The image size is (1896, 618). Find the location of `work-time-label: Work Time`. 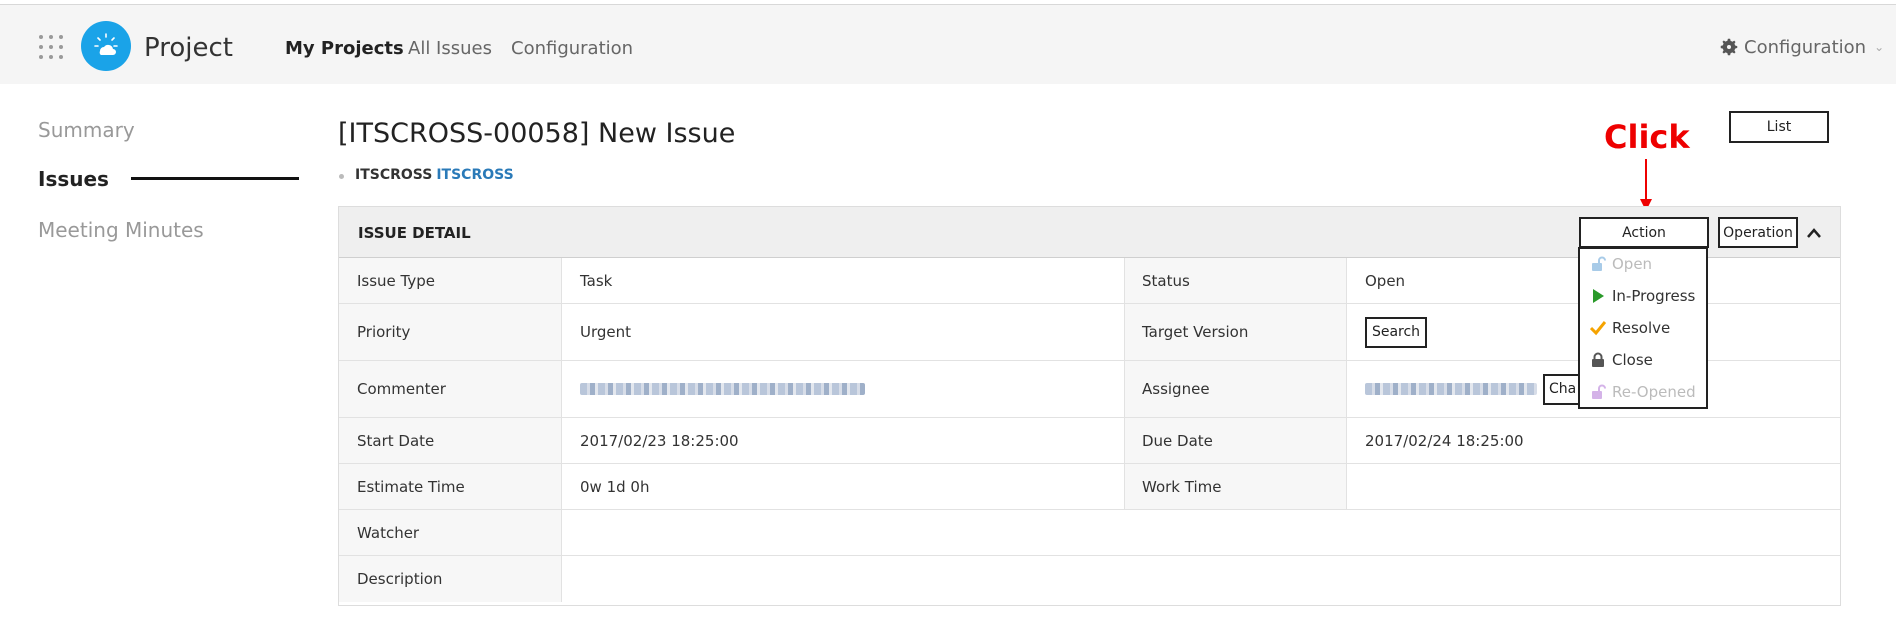

work-time-label: Work Time is located at coordinates (1235, 486).